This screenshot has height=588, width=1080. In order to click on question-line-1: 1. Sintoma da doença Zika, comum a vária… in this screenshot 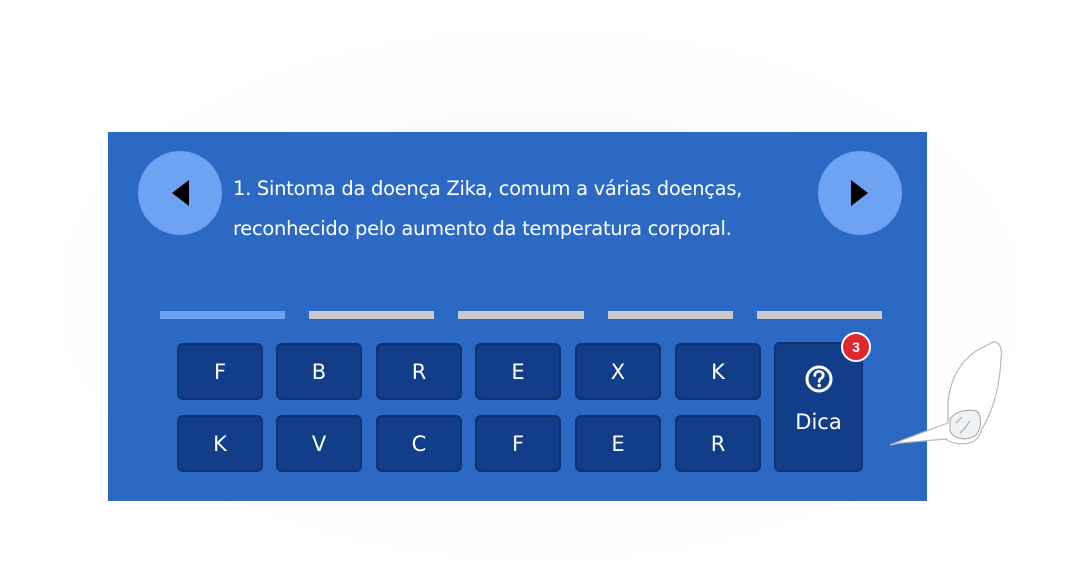, I will do `click(488, 188)`.